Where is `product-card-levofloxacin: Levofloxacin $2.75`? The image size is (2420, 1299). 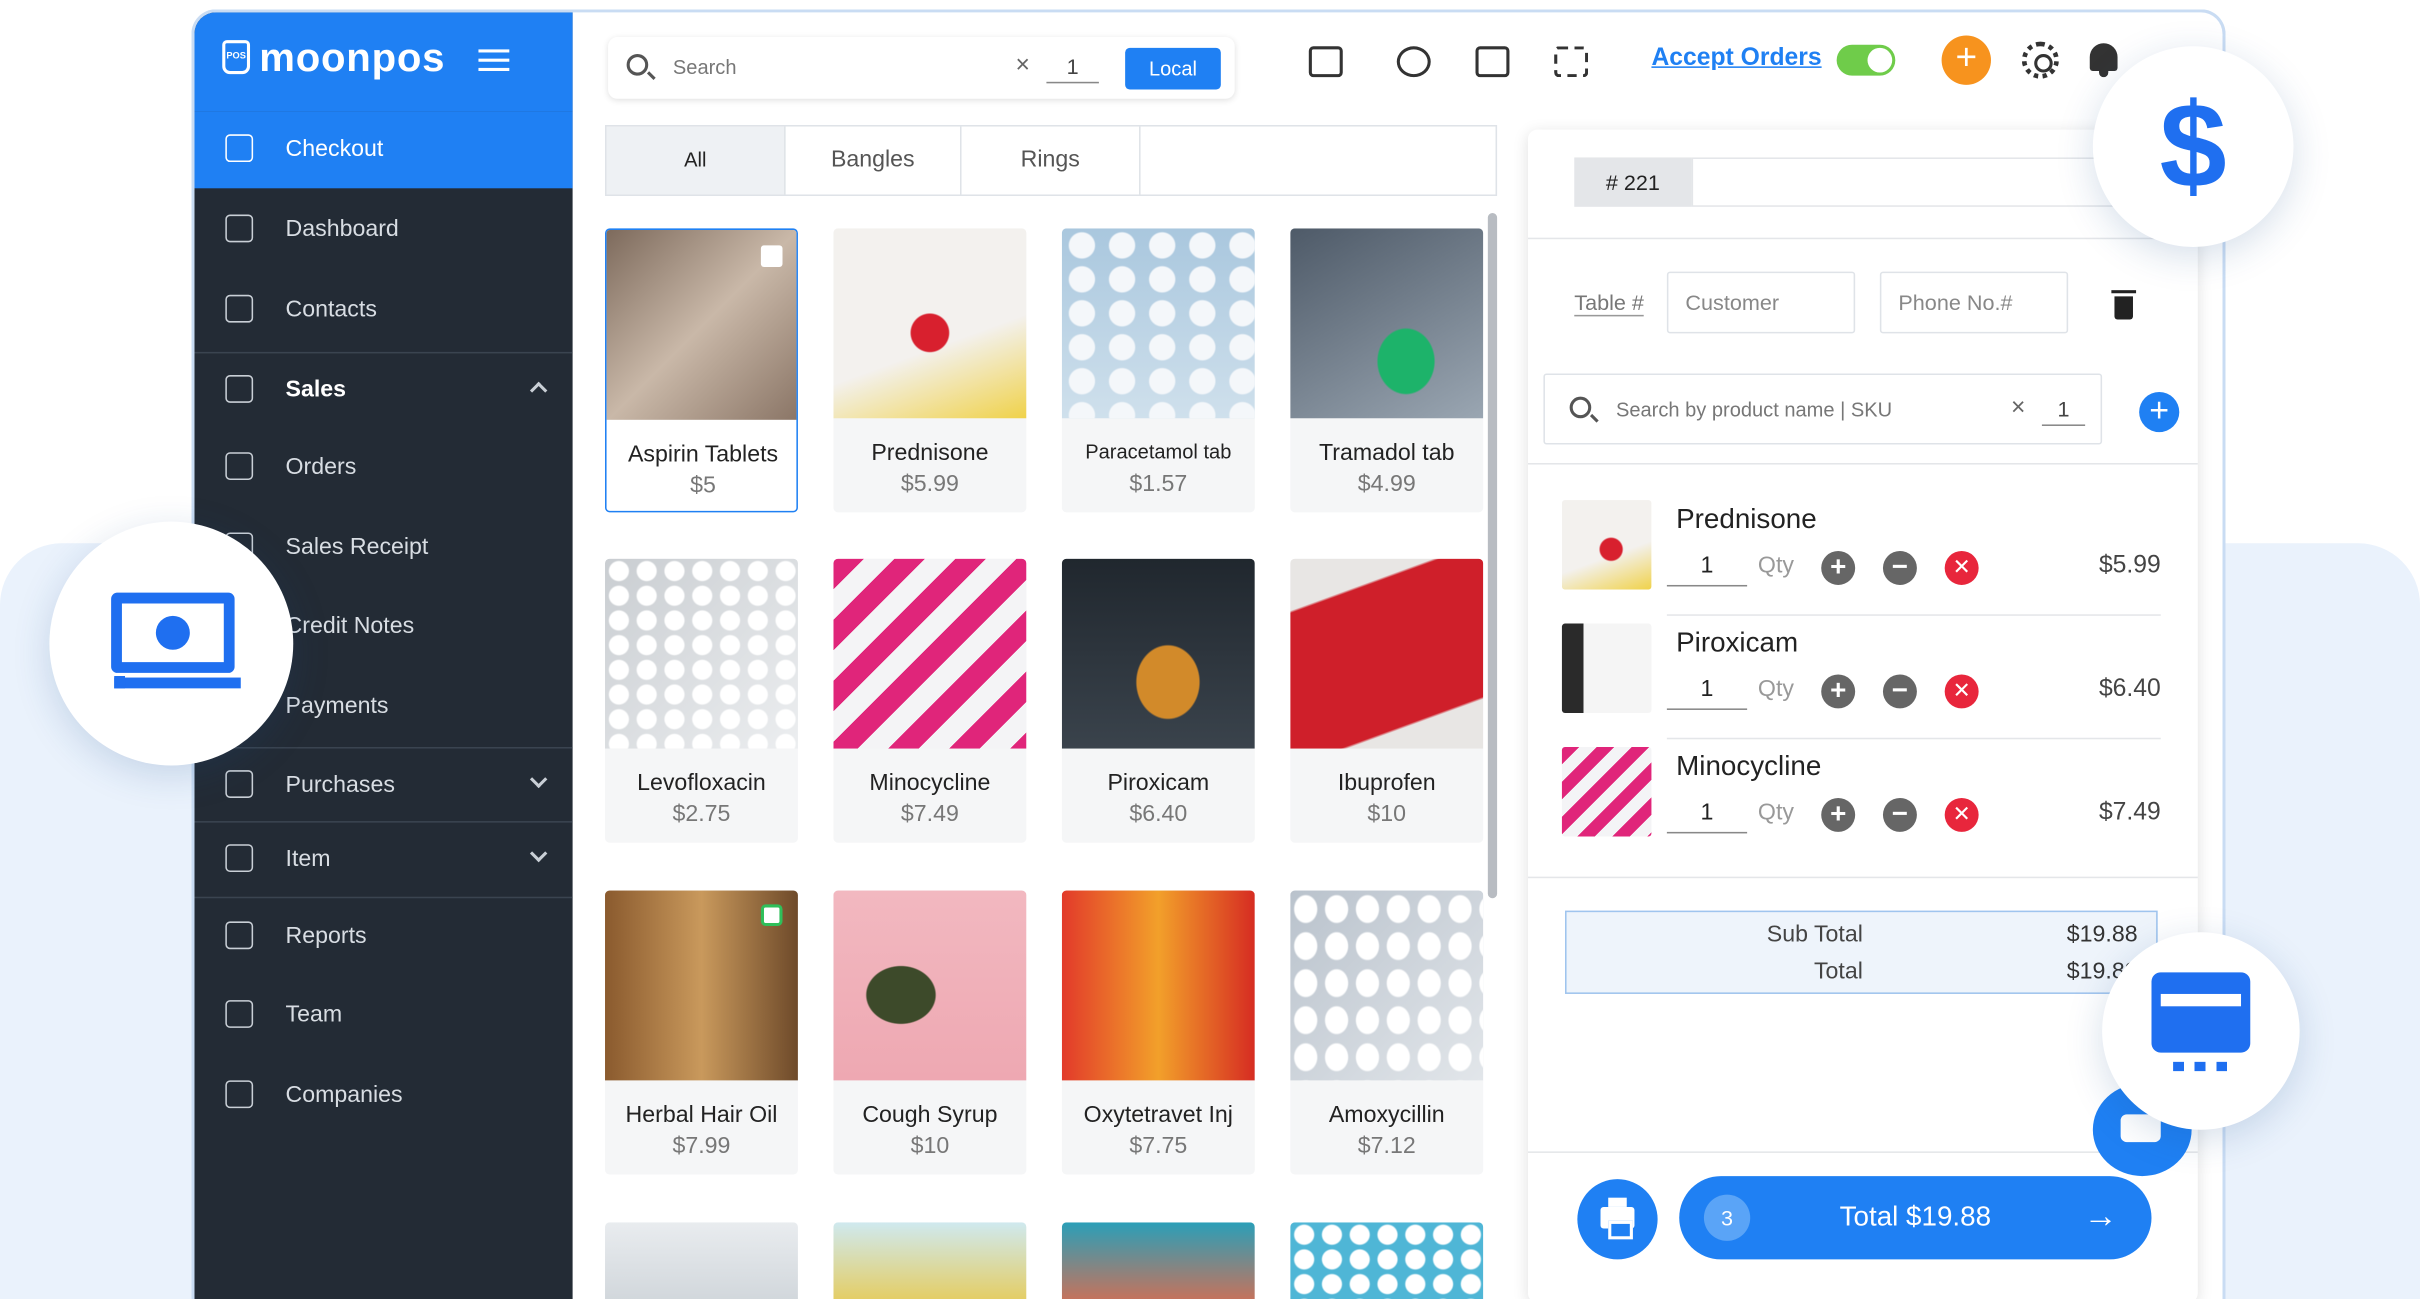
product-card-levofloxacin: Levofloxacin $2.75 is located at coordinates (701, 700).